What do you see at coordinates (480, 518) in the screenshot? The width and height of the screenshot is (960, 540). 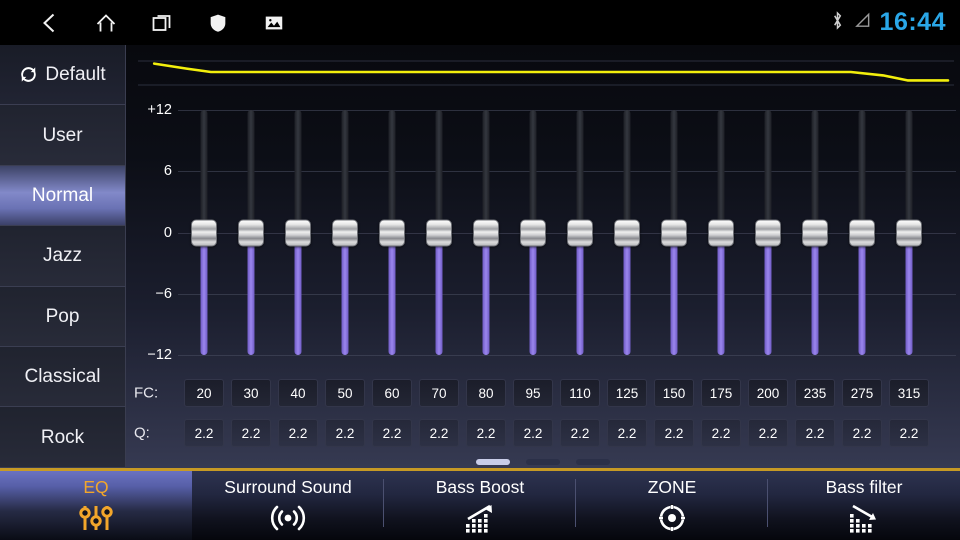 I see `bass-boost-up-icon` at bounding box center [480, 518].